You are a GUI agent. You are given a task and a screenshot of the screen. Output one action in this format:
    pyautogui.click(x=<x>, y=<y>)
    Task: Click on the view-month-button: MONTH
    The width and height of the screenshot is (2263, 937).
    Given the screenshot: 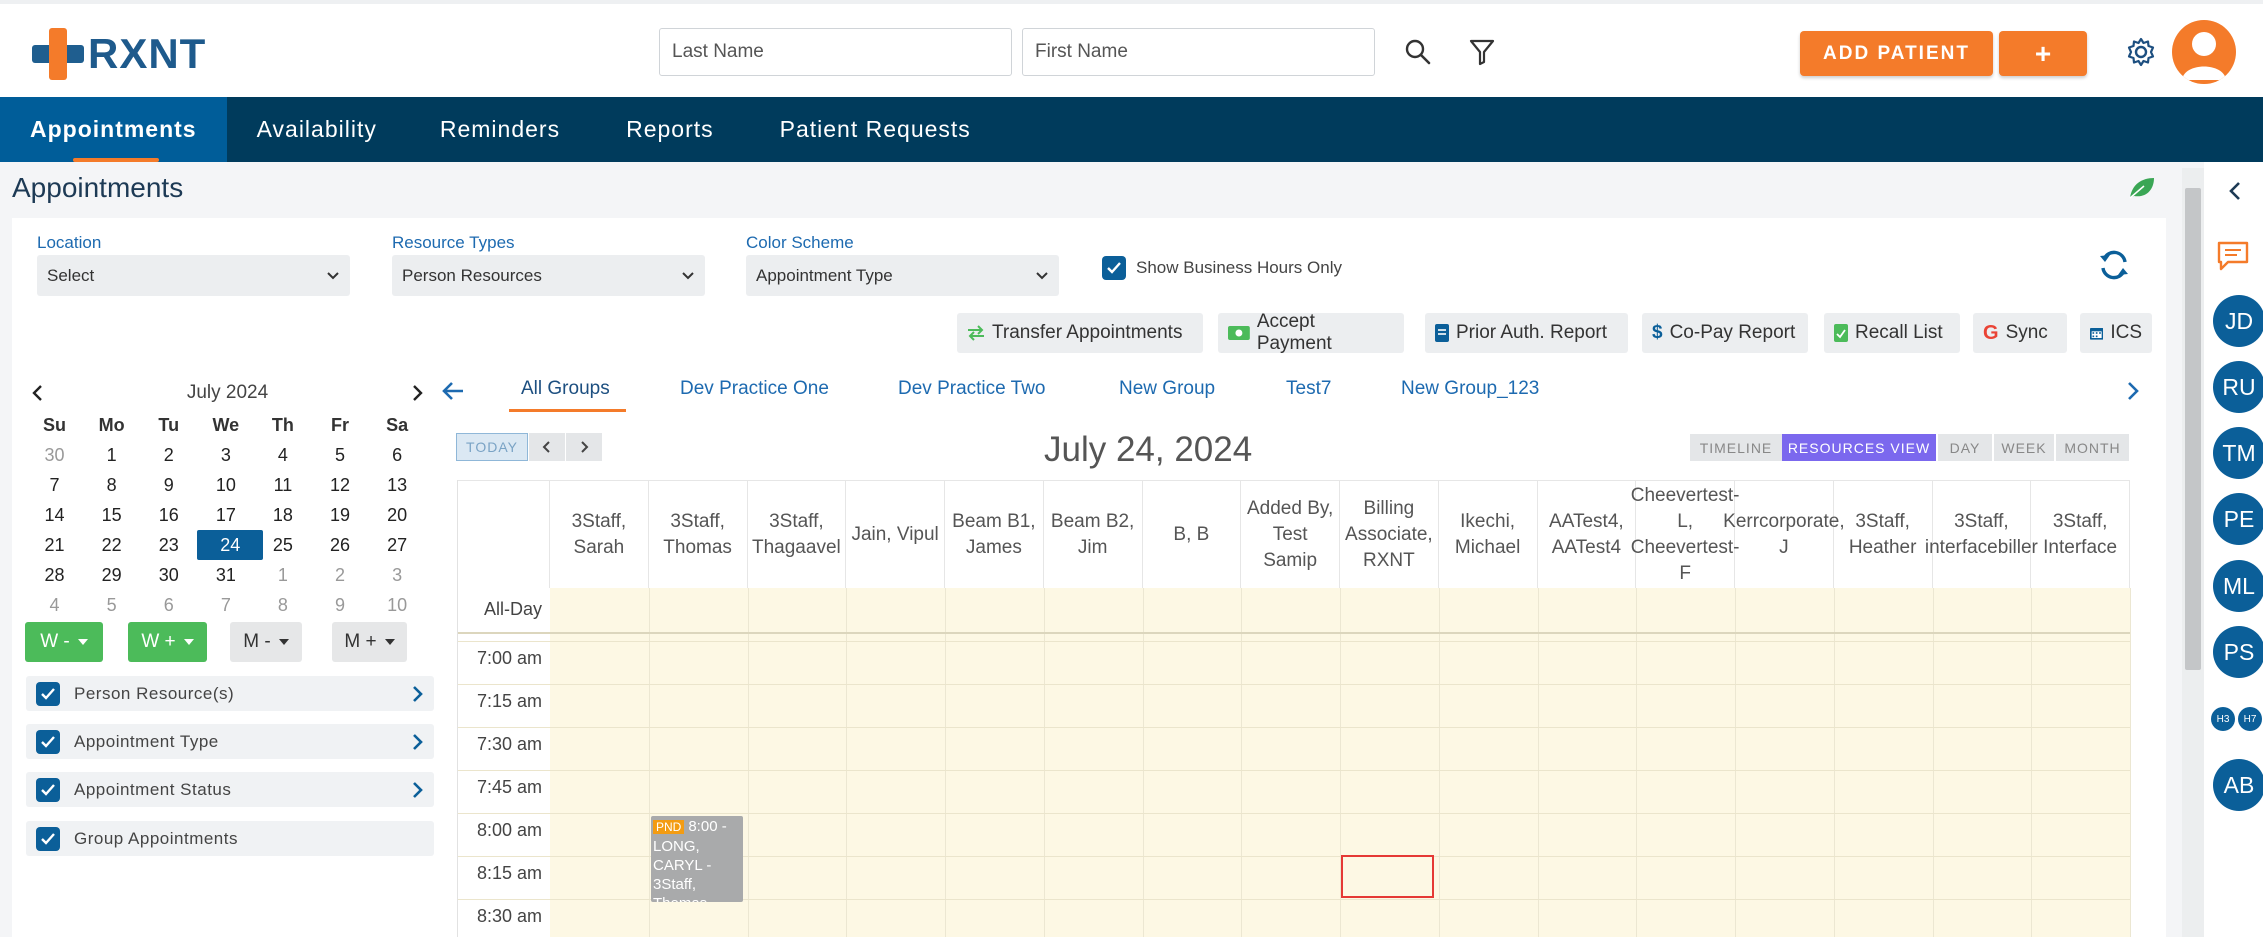 What is the action you would take?
    pyautogui.click(x=2092, y=447)
    